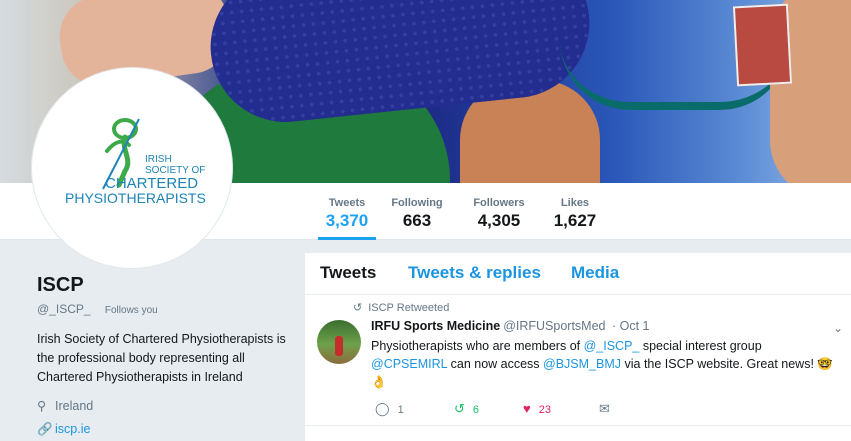 This screenshot has width=851, height=441. I want to click on follows-you-badge: Follows you, so click(131, 310).